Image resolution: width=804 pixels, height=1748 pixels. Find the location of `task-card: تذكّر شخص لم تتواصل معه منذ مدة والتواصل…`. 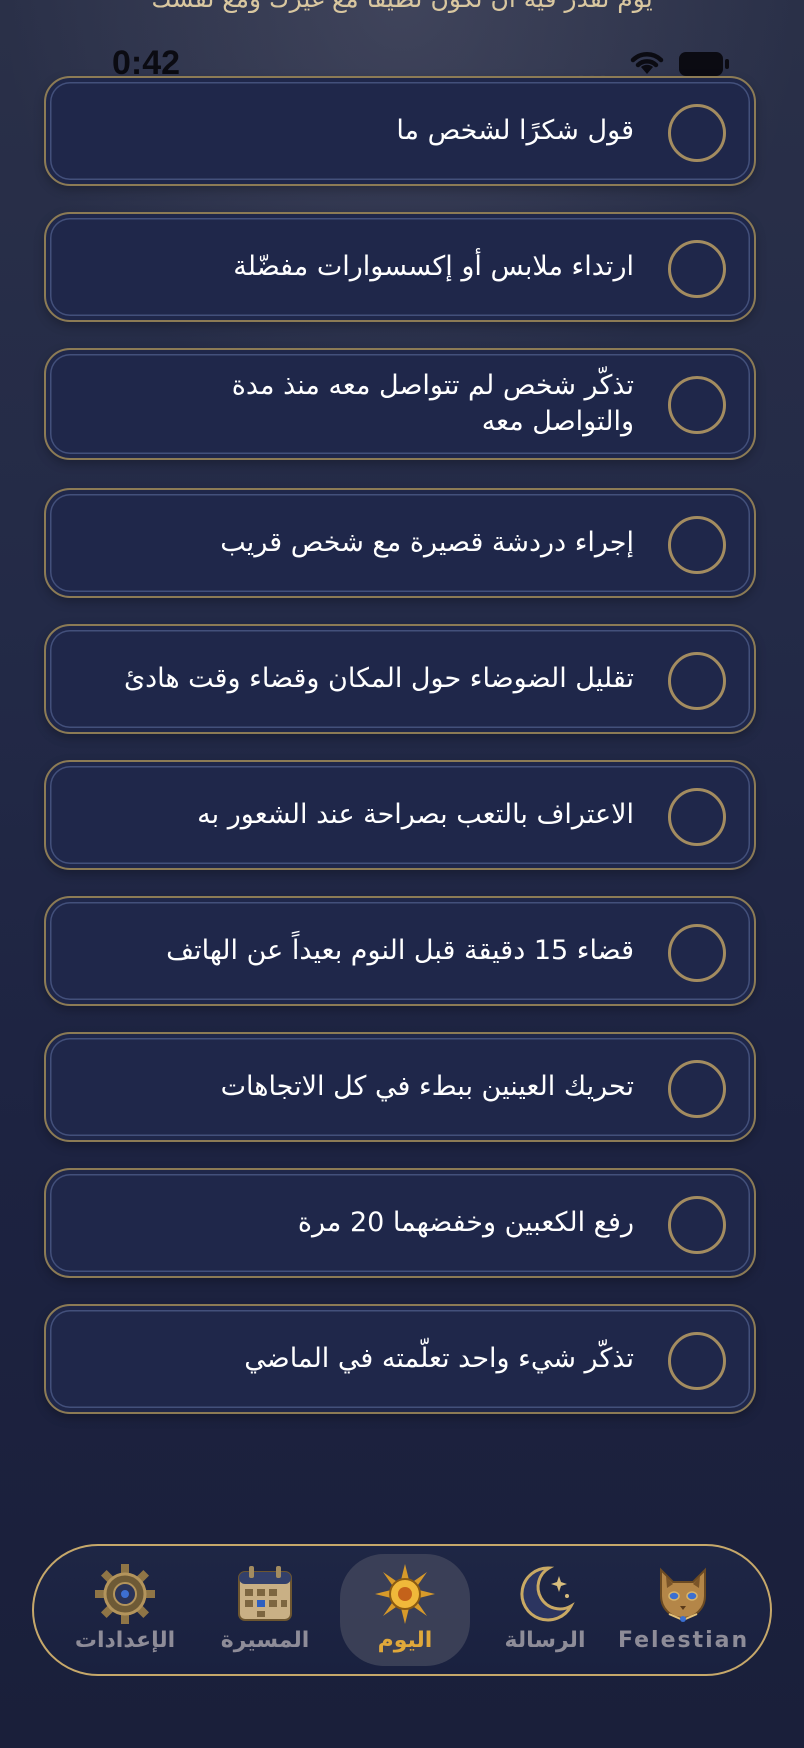

task-card: تذكّر شخص لم تتواصل معه منذ مدة والتواصل… is located at coordinates (400, 404).